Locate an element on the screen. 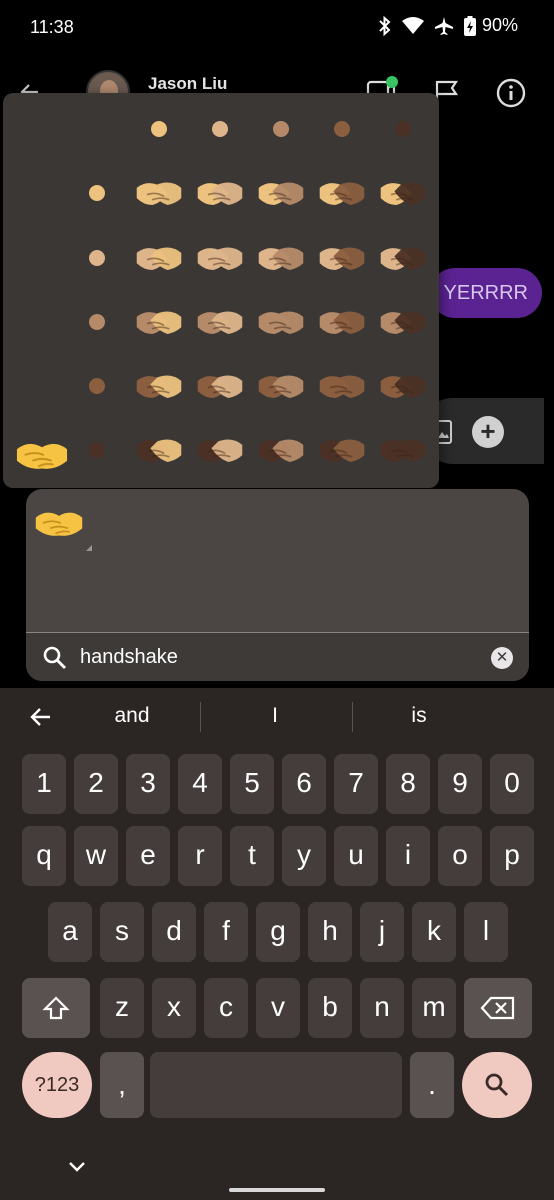 The width and height of the screenshot is (554, 1200). key-v: v is located at coordinates (278, 1008).